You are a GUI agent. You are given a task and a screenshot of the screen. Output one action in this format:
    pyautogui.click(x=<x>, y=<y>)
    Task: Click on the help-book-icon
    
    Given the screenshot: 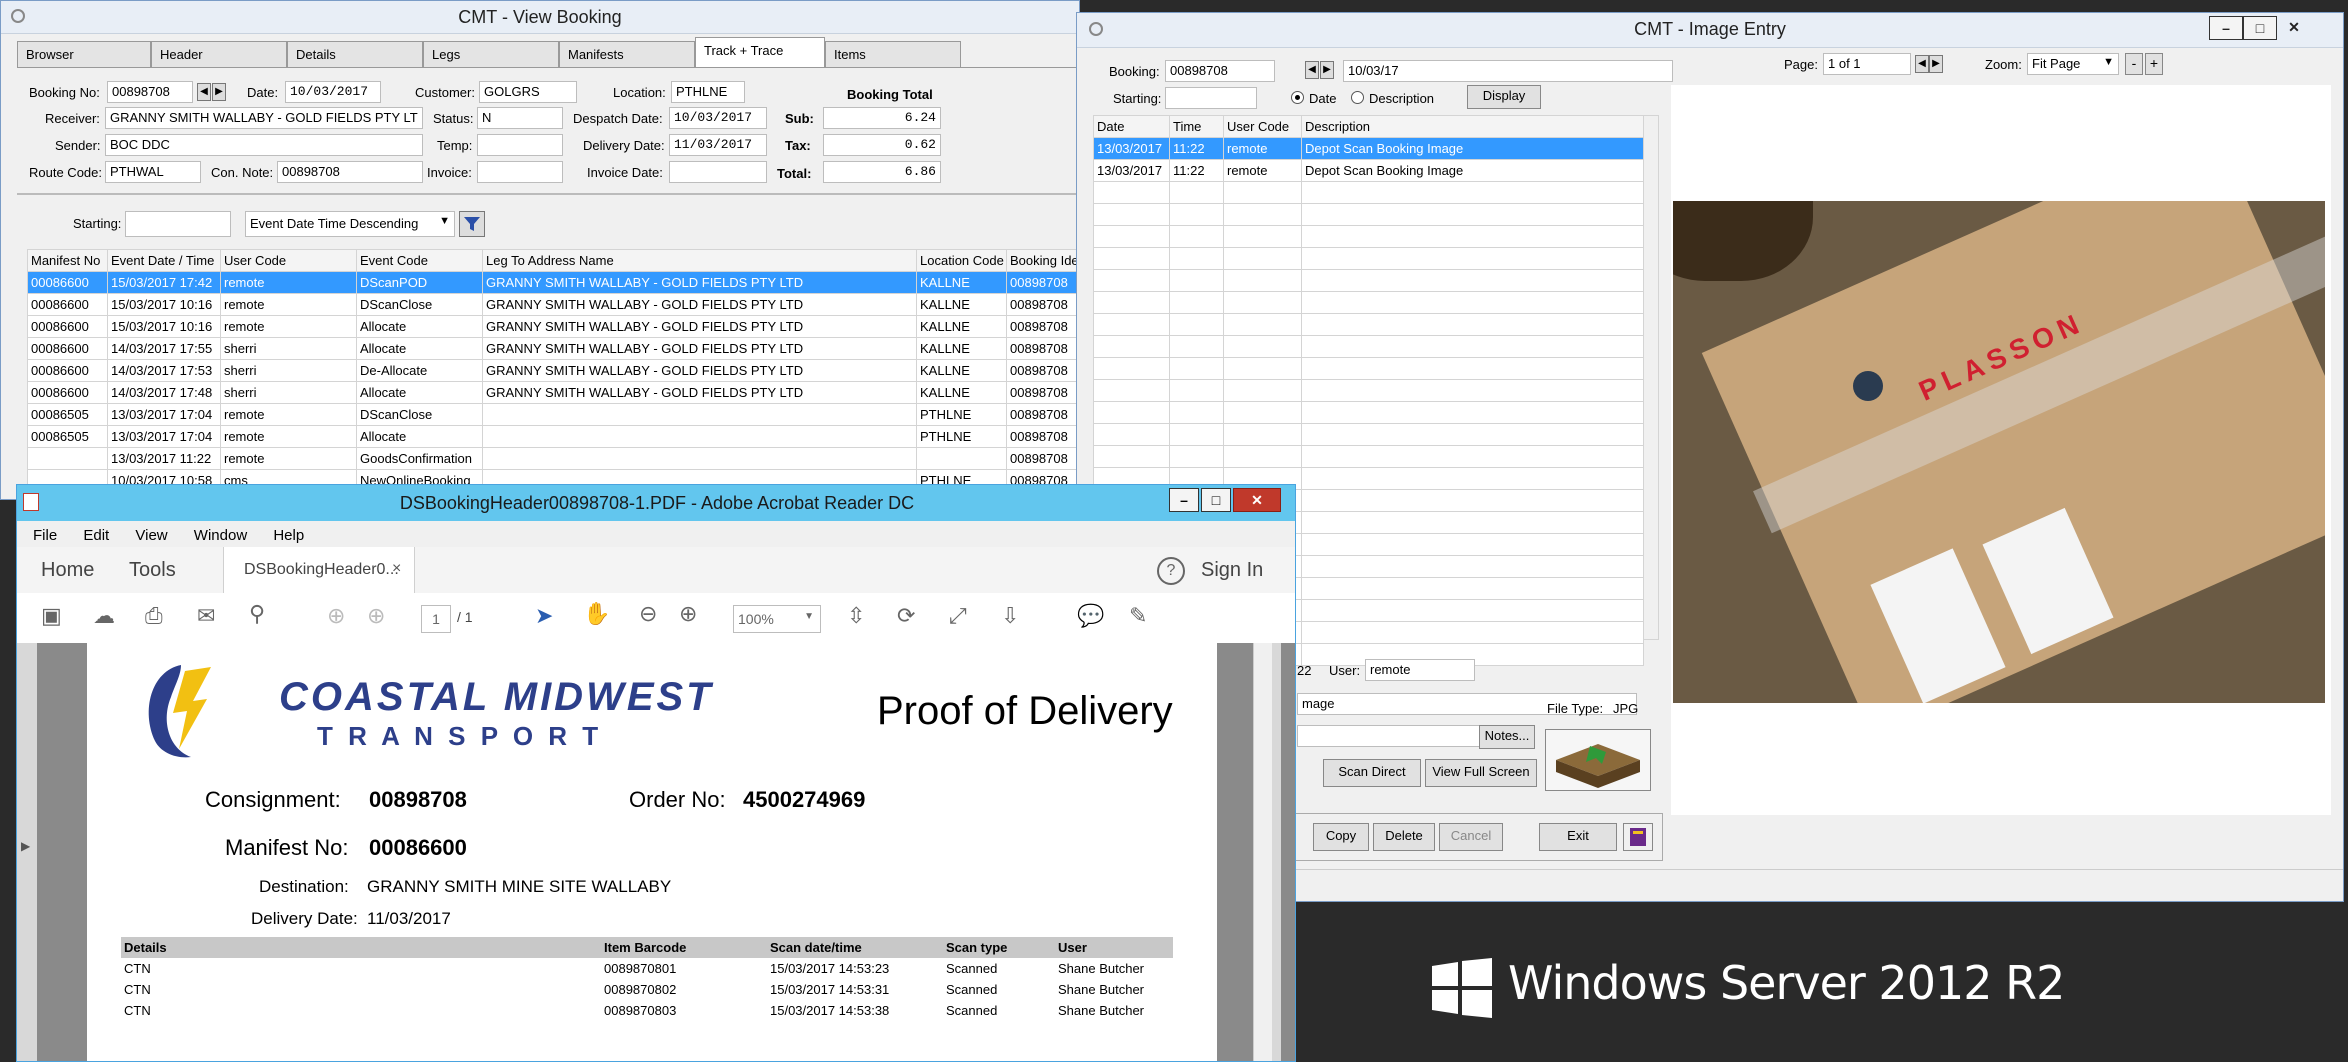 What is the action you would take?
    pyautogui.click(x=1638, y=837)
    